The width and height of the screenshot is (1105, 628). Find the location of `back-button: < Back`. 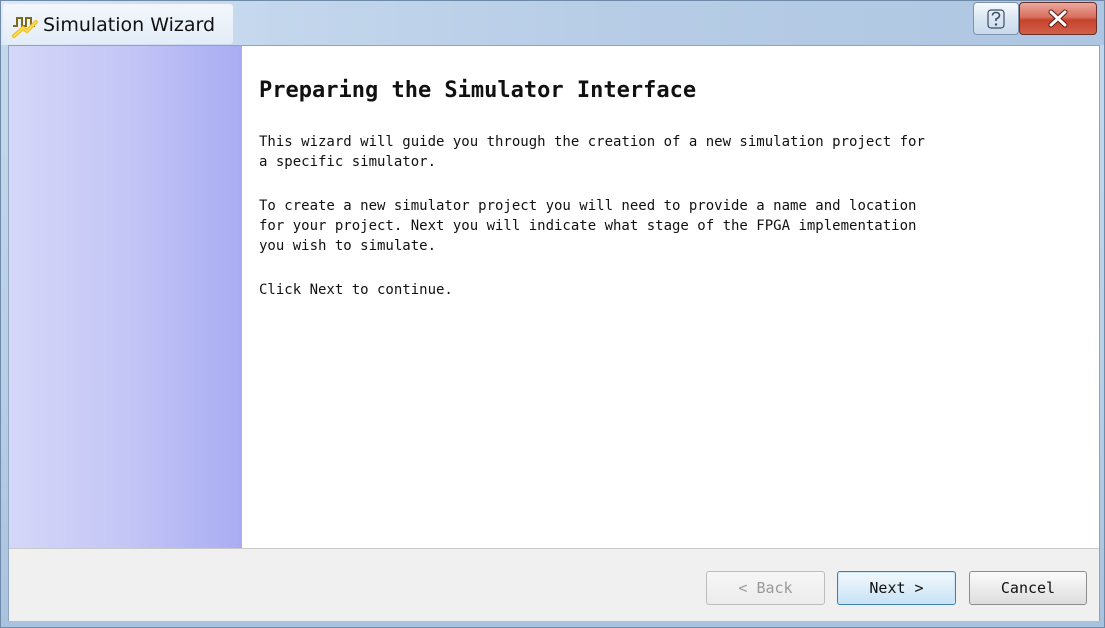

back-button: < Back is located at coordinates (765, 588).